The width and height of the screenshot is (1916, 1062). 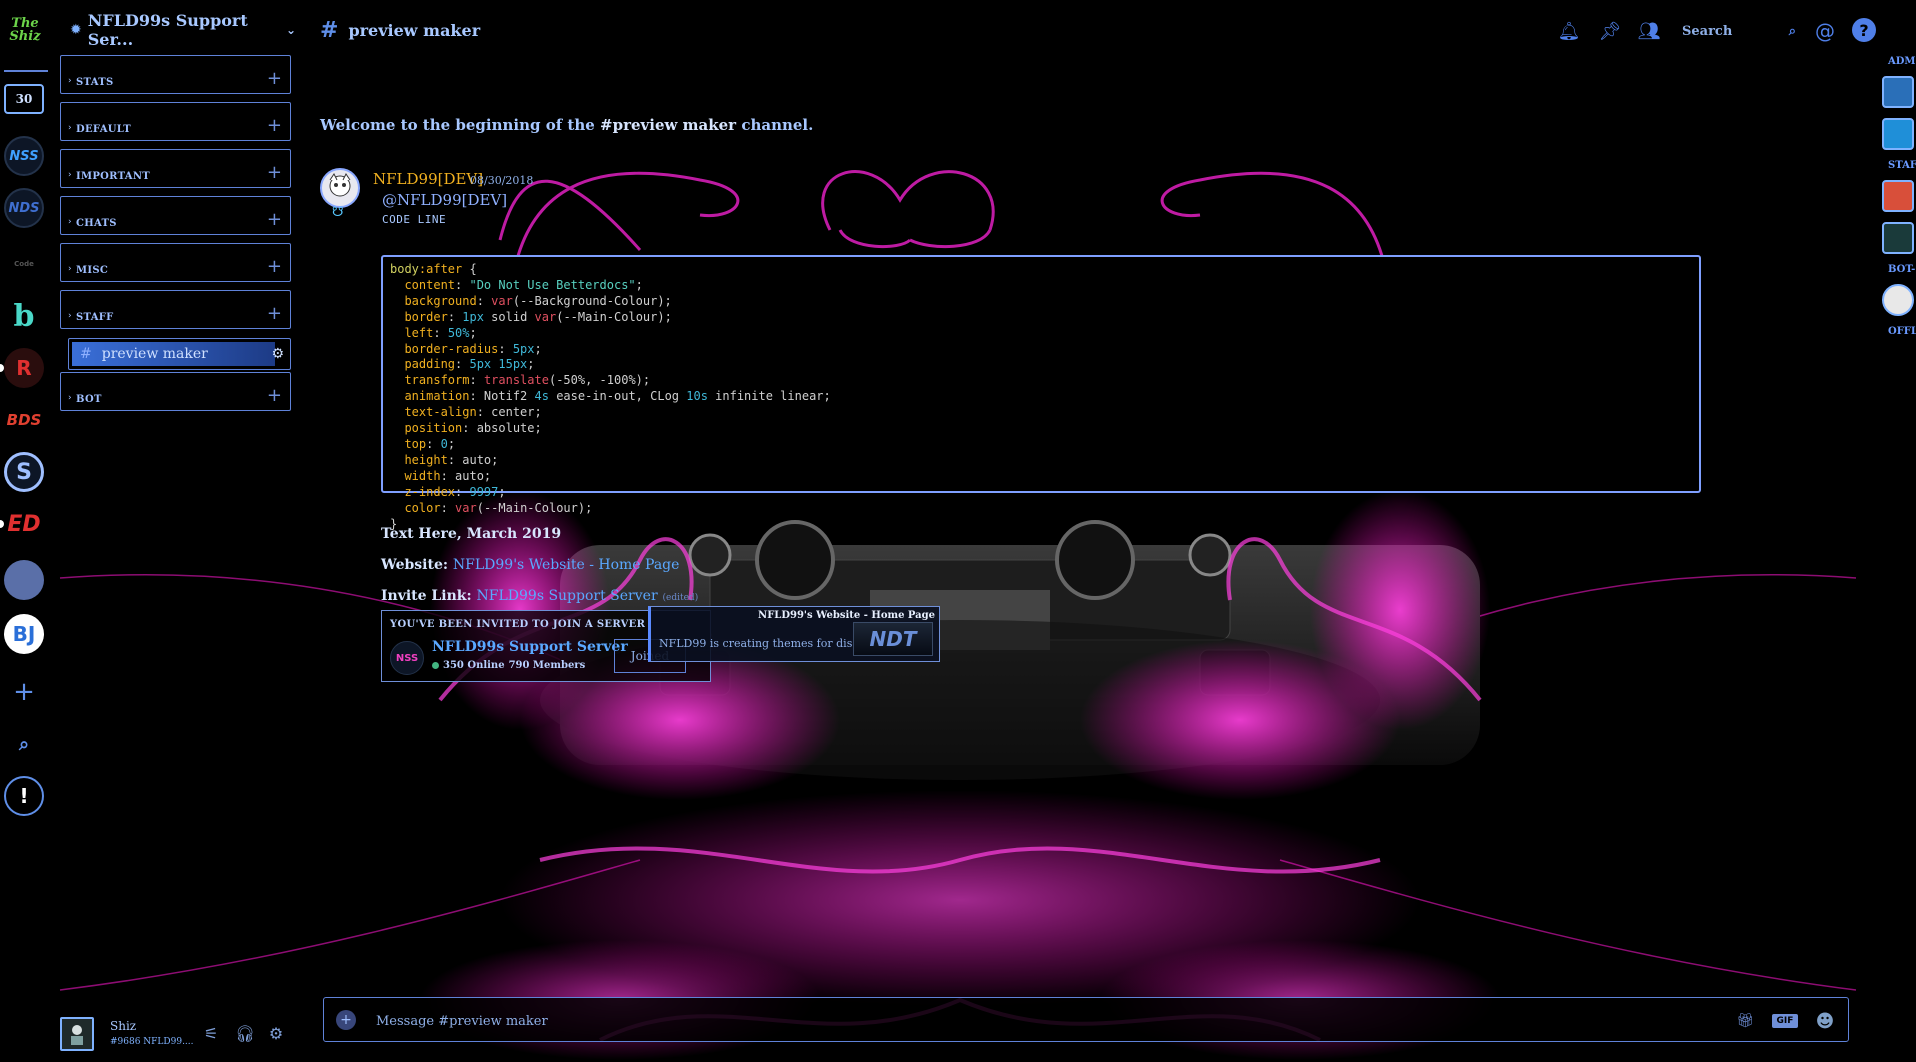 What do you see at coordinates (24, 264) in the screenshot?
I see `server-icon-code: Code` at bounding box center [24, 264].